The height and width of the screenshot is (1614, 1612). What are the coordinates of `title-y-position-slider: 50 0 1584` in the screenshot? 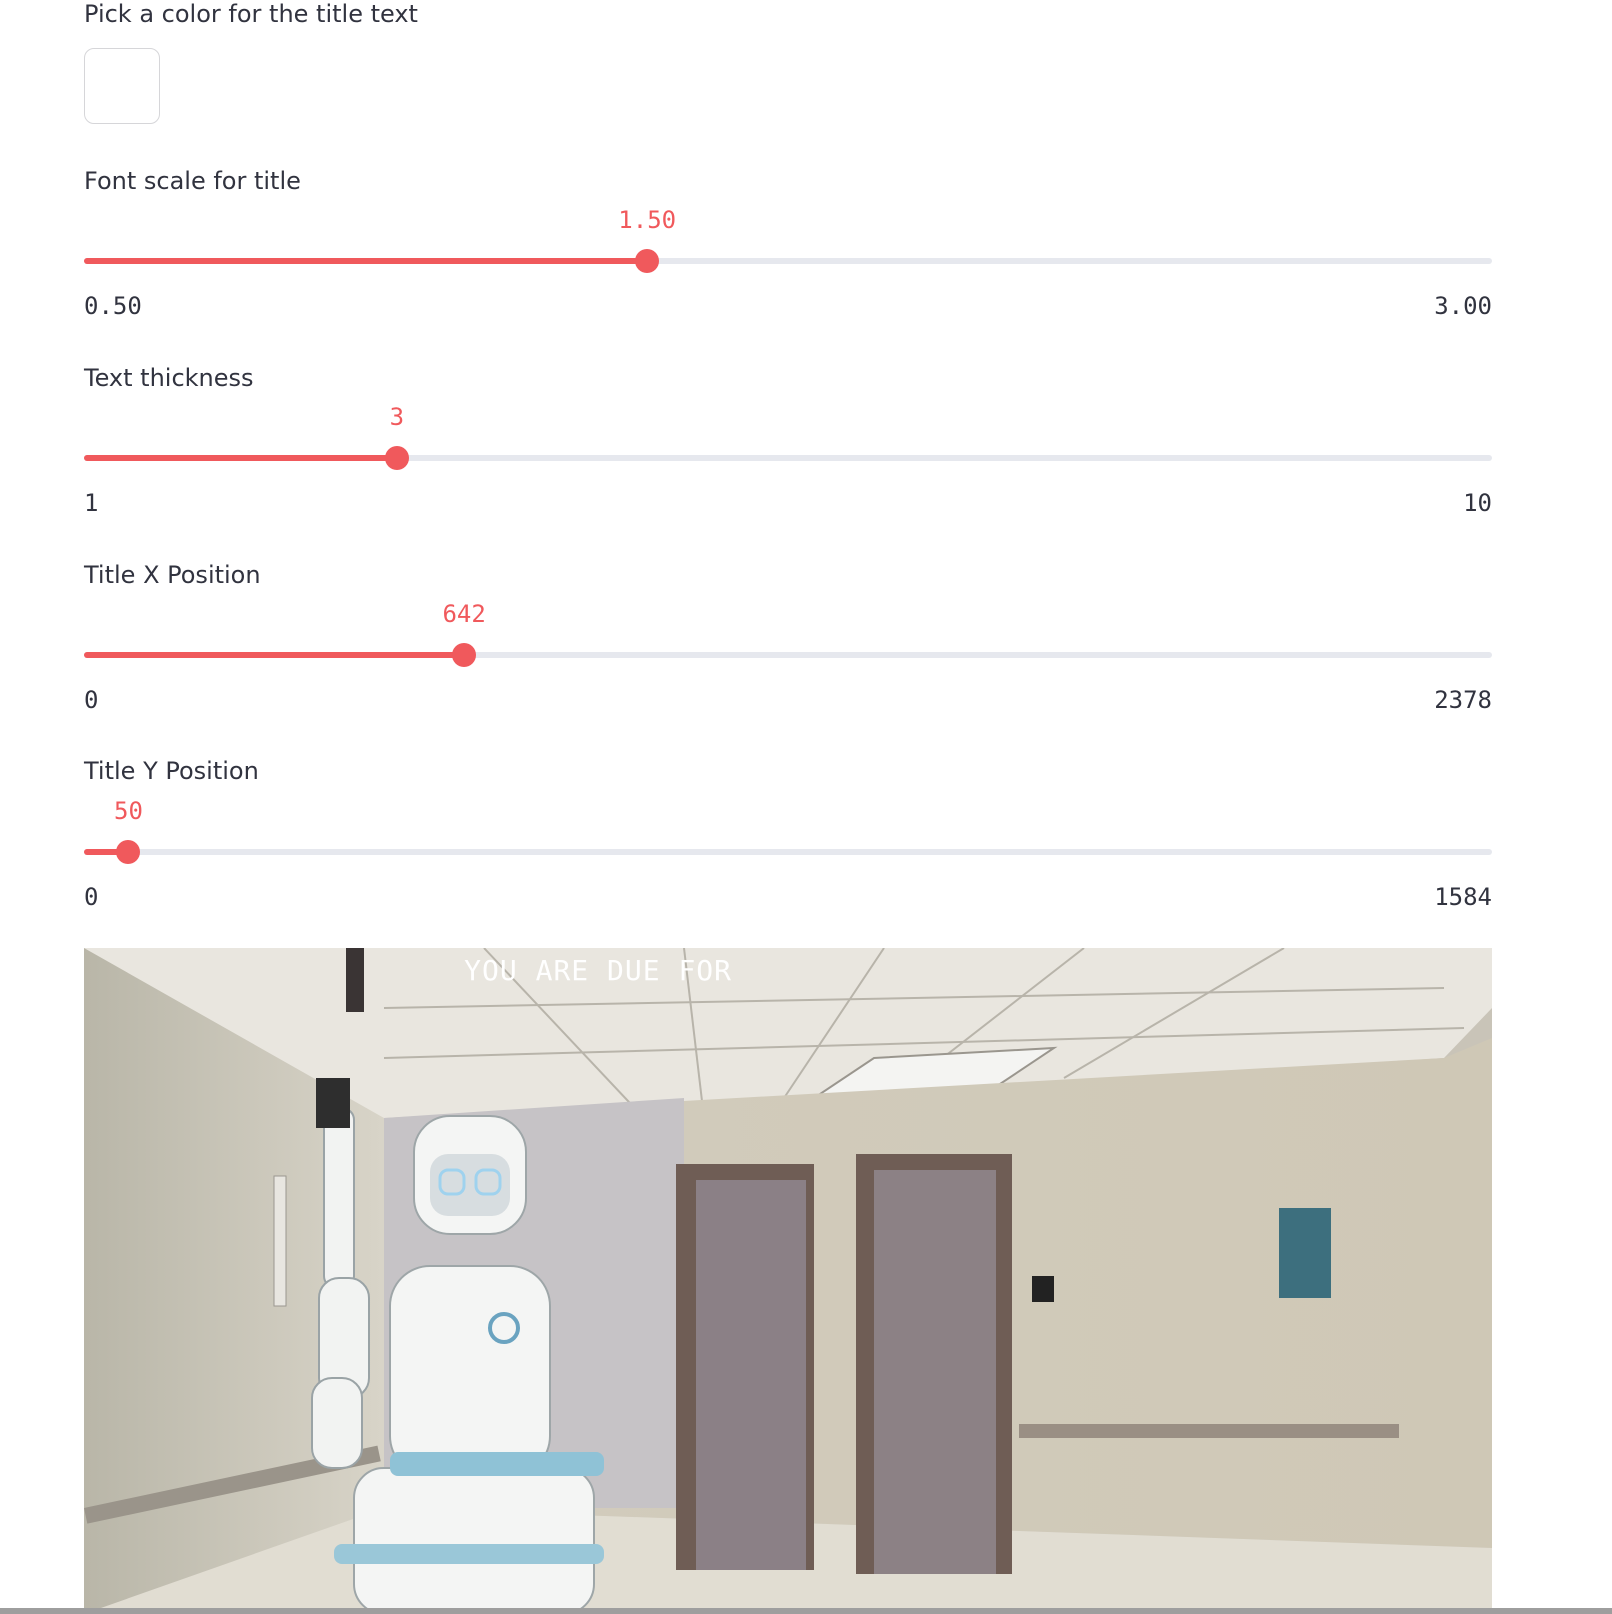 It's located at (788, 854).